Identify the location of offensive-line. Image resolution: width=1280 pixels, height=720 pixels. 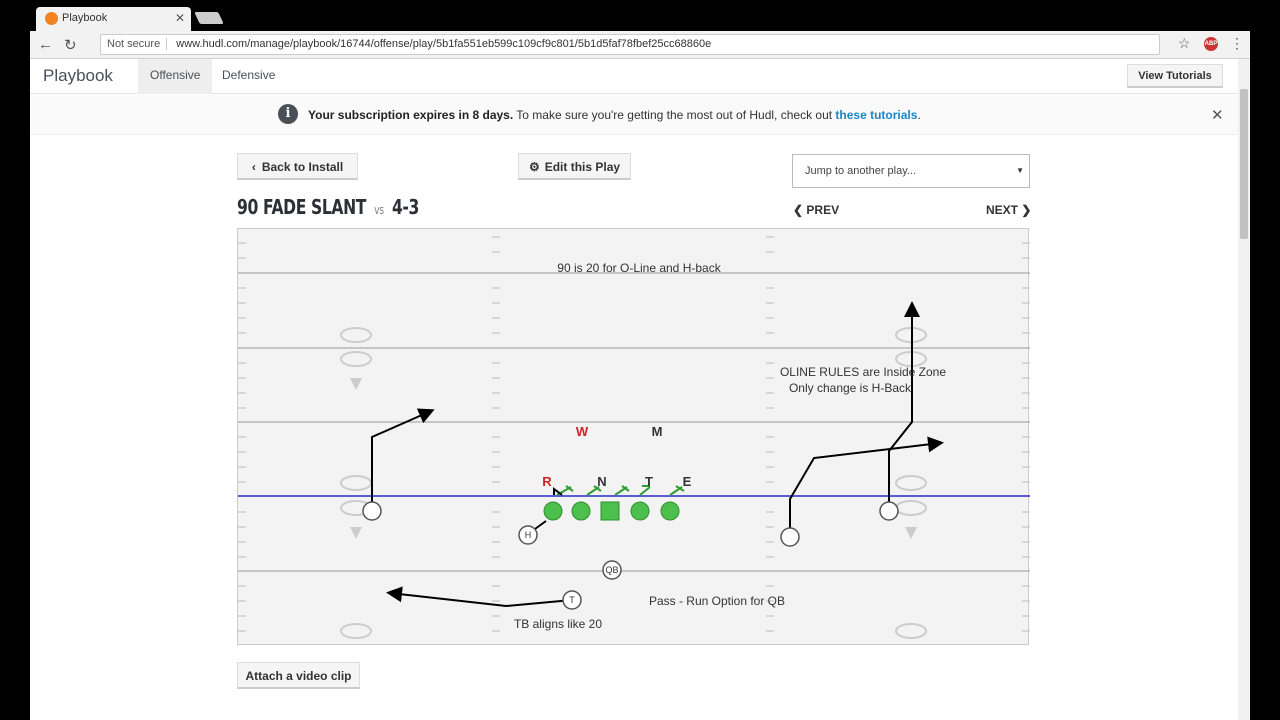
(611, 511).